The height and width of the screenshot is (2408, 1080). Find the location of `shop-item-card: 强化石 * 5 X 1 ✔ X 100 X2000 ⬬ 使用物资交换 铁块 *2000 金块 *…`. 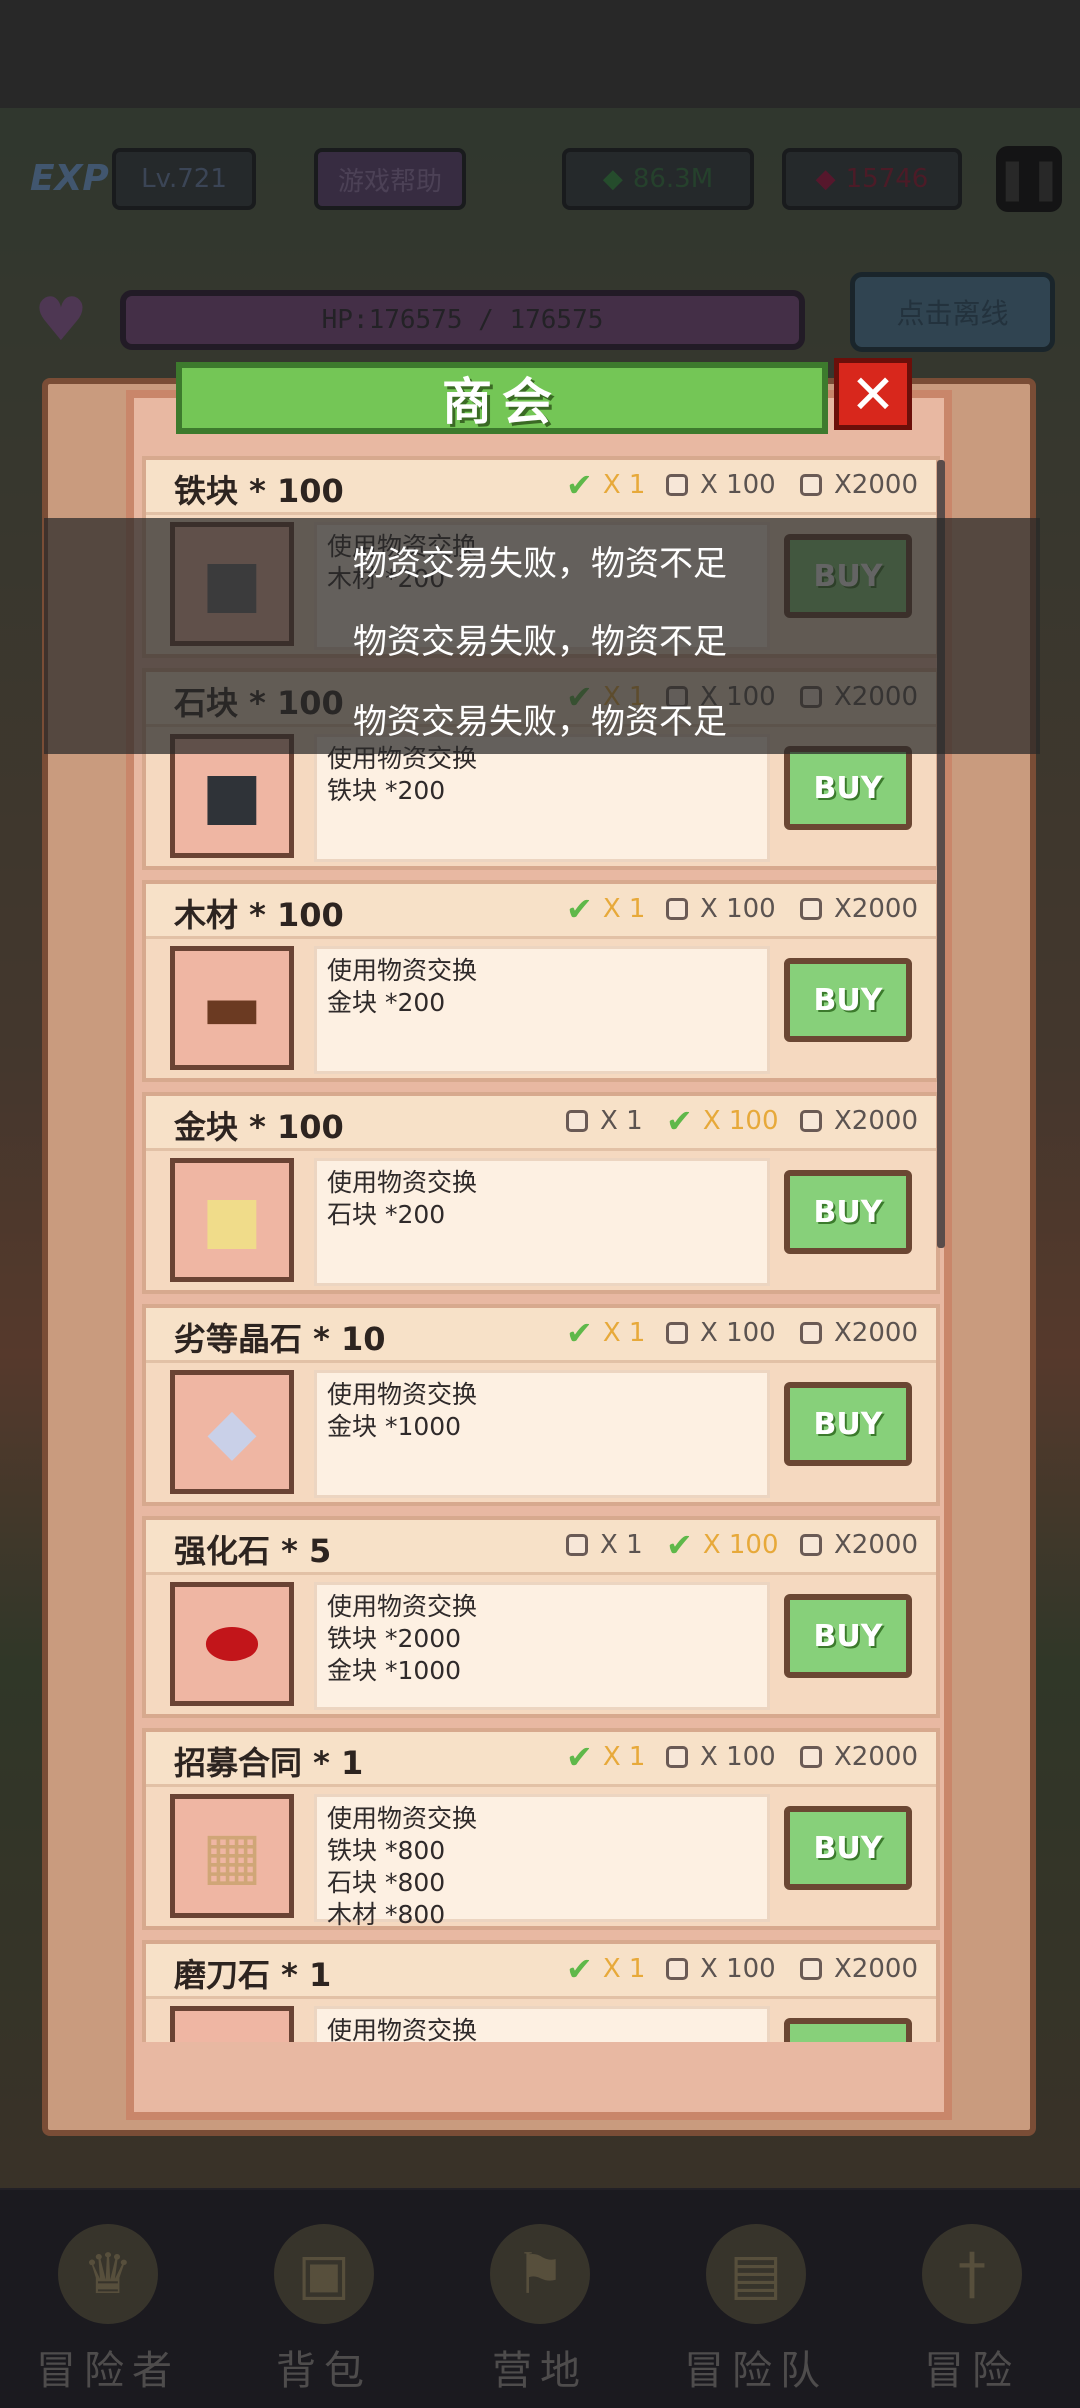

shop-item-card: 强化石 * 5 X 1 ✔ X 100 X2000 ⬬ 使用物资交换 铁块 *2000 金块 *… is located at coordinates (541, 1617).